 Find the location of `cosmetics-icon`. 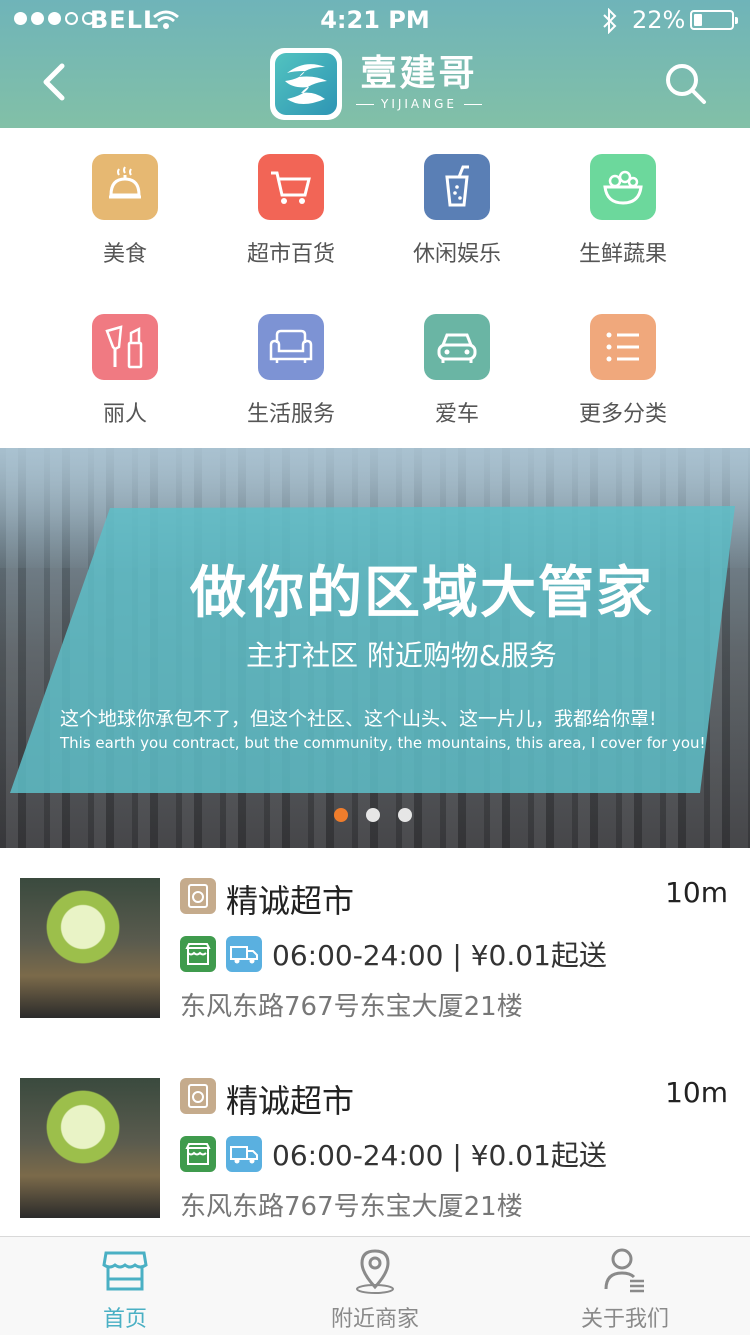

cosmetics-icon is located at coordinates (125, 347).